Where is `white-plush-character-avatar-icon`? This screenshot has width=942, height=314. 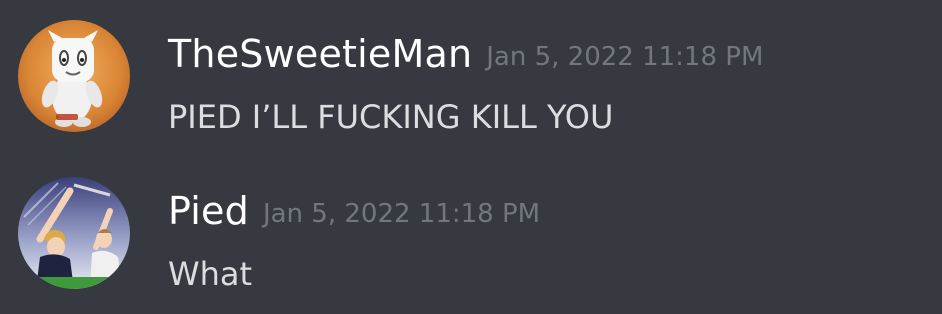
white-plush-character-avatar-icon is located at coordinates (74, 76).